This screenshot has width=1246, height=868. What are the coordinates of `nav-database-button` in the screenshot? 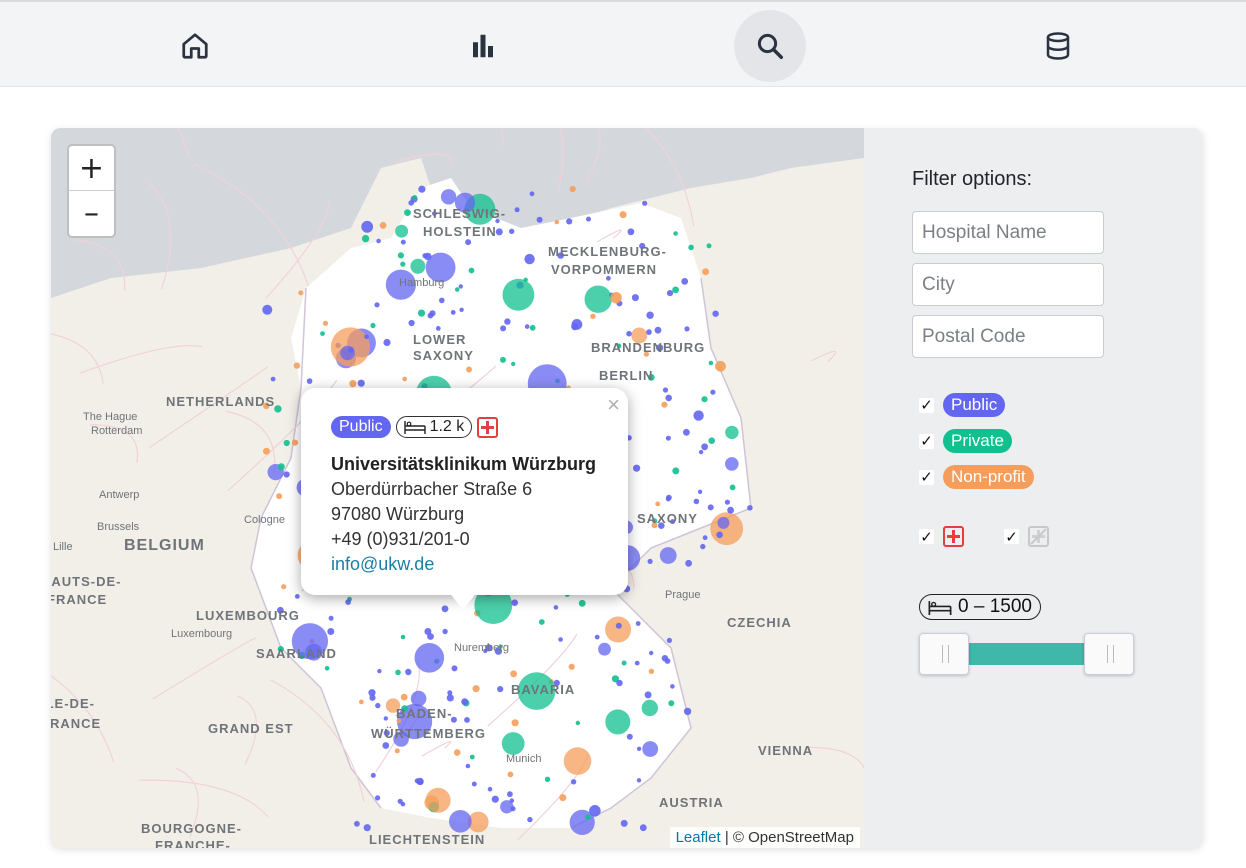 It's located at (1058, 46).